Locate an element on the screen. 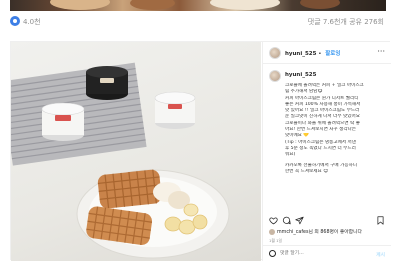 Image resolution: width=396 pixels, height=268 pixels. likes-text: mmchi_cafes님 외 868명이 좋아합니다 is located at coordinates (319, 232).